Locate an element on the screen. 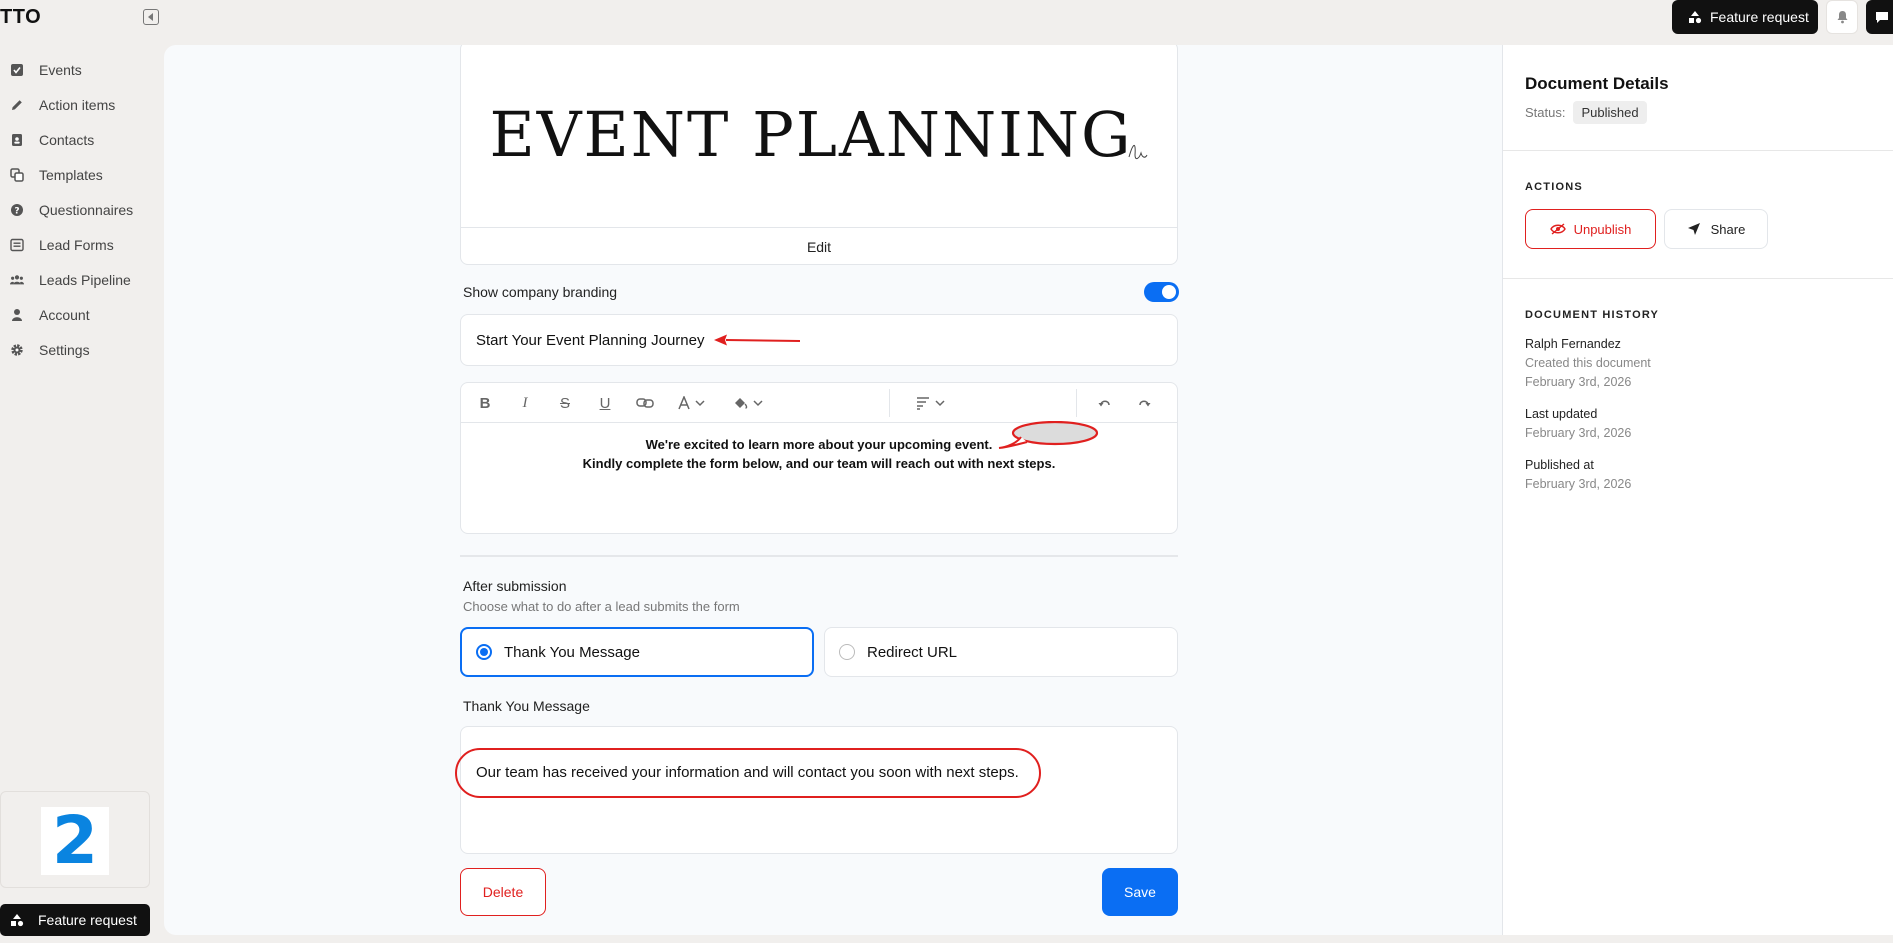  highlight-icon is located at coordinates (749, 403).